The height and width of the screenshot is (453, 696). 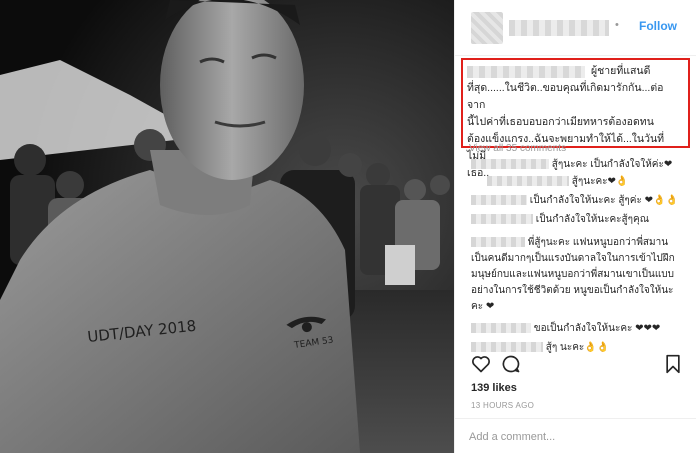 I want to click on comment: เป็นกำลังใจให้นะคะสู้ๆคุณ, so click(x=560, y=220).